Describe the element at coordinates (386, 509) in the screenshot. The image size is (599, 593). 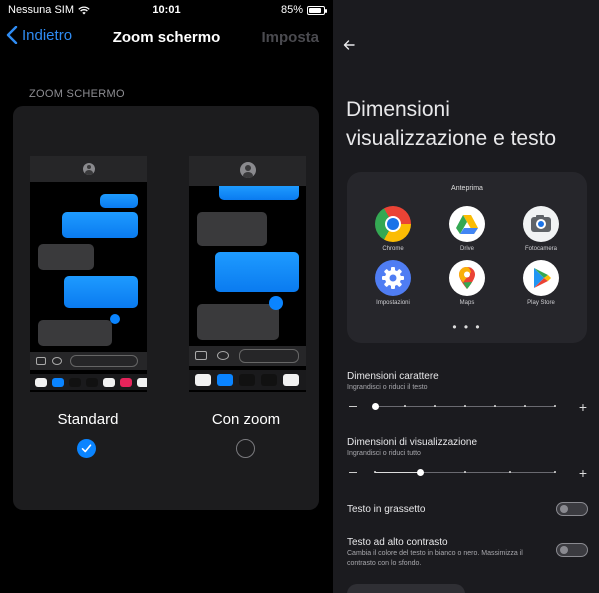
I see `bold-text-title: Testo in grassetto` at that location.